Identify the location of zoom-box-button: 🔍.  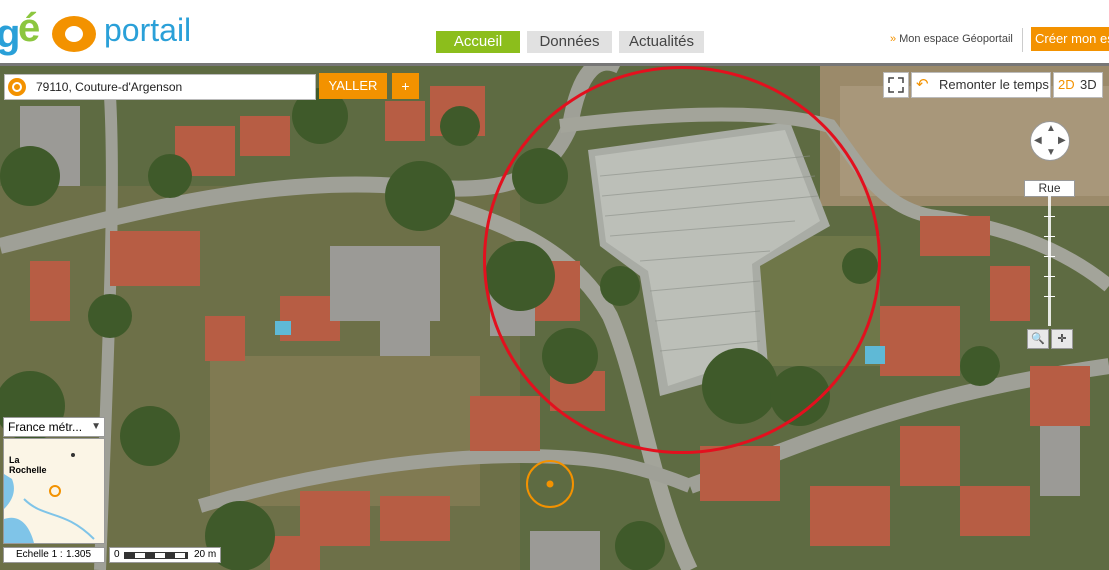
(1038, 339).